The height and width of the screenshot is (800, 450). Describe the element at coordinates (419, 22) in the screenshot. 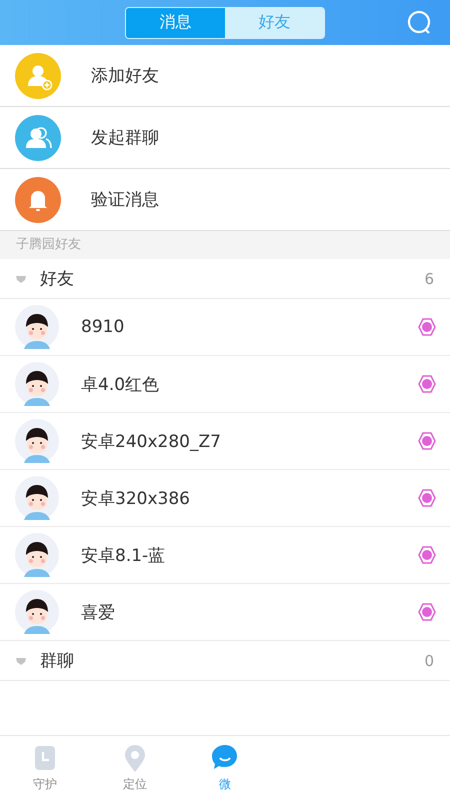

I see `search-icon` at that location.